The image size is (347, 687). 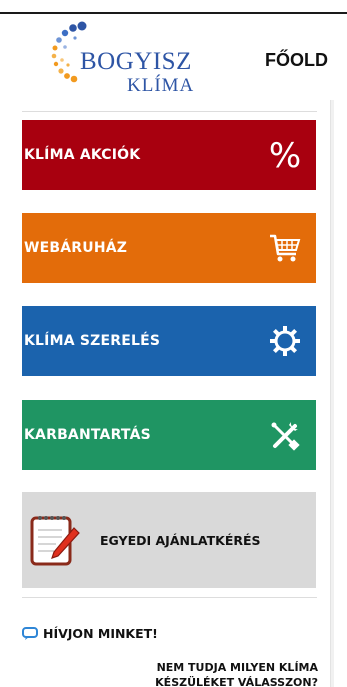 I want to click on site-header: BOGYISZ KLÍMA FŐOLD, so click(x=173, y=60).